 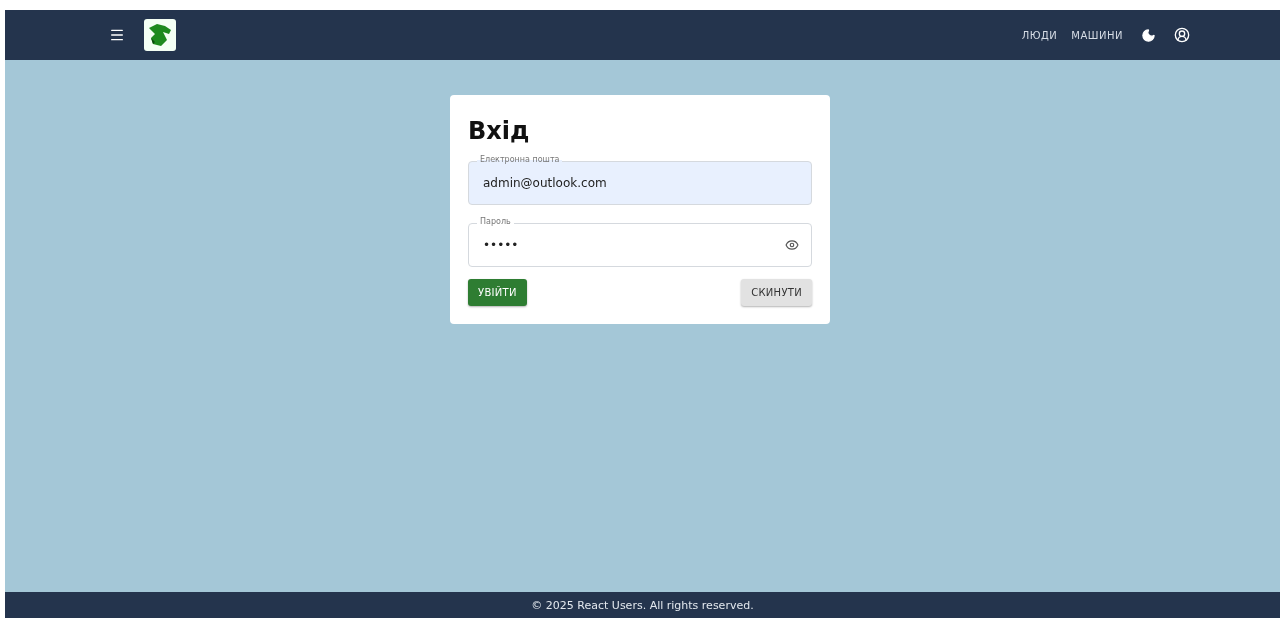 What do you see at coordinates (1097, 35) in the screenshot?
I see `nav-link: МАШИНИ` at bounding box center [1097, 35].